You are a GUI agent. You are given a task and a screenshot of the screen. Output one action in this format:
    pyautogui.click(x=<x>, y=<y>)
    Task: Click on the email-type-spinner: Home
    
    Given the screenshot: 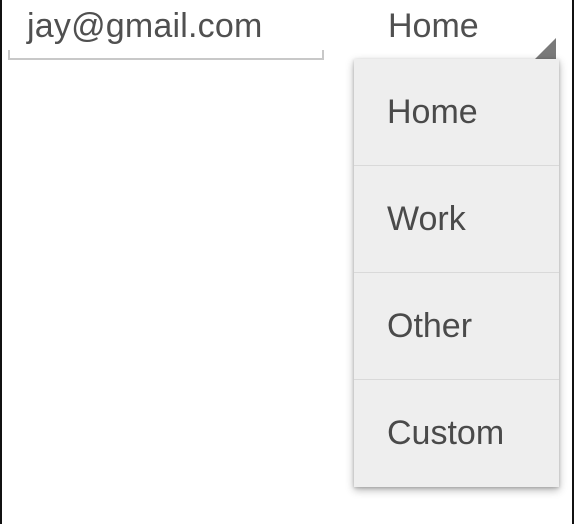 What is the action you would take?
    pyautogui.click(x=456, y=30)
    